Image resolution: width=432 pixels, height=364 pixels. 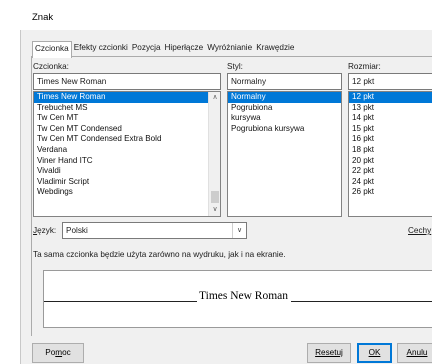 What do you see at coordinates (127, 108) in the screenshot?
I see `font-list-item: Trebuchet MS` at bounding box center [127, 108].